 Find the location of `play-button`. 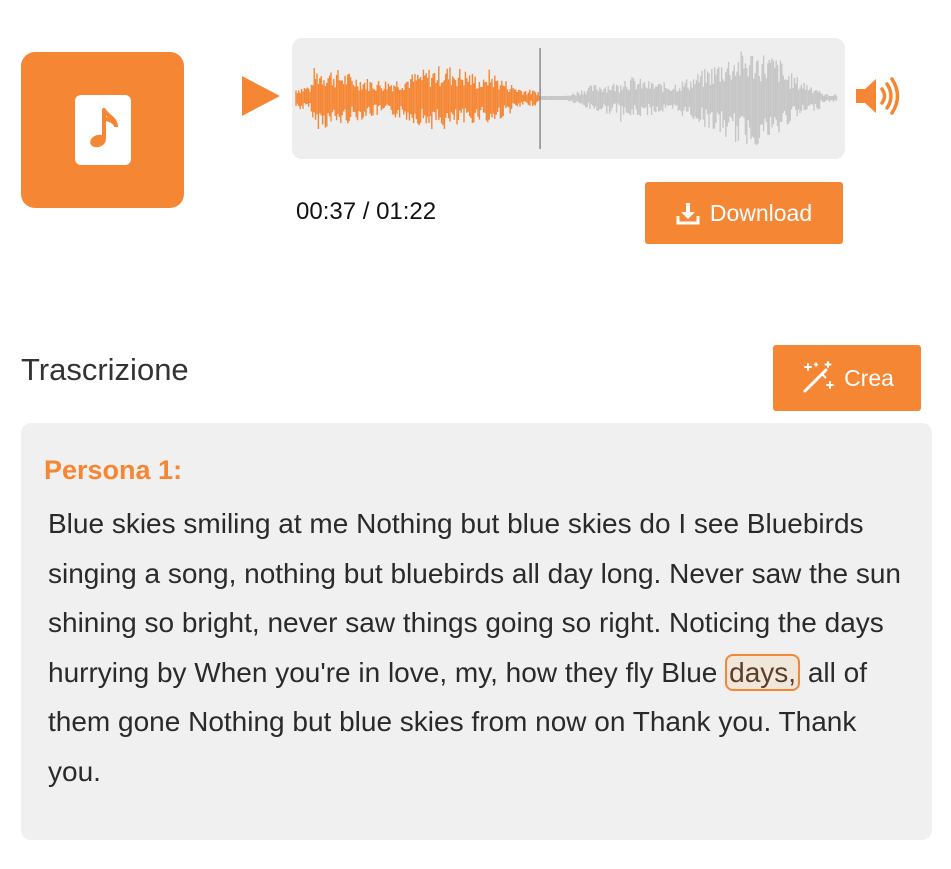

play-button is located at coordinates (261, 96).